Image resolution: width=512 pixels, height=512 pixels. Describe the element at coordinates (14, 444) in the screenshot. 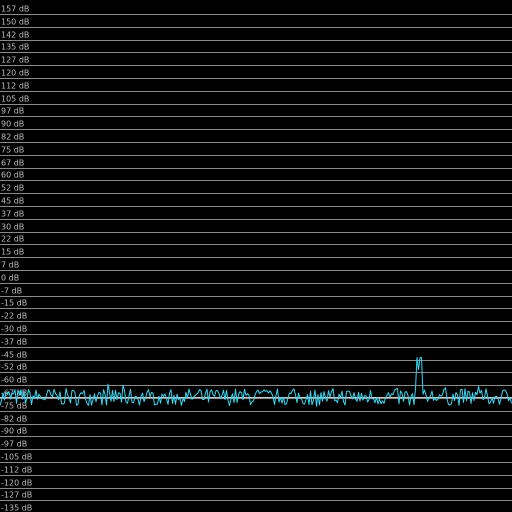

I see `db-scale-label: -97 dB` at that location.